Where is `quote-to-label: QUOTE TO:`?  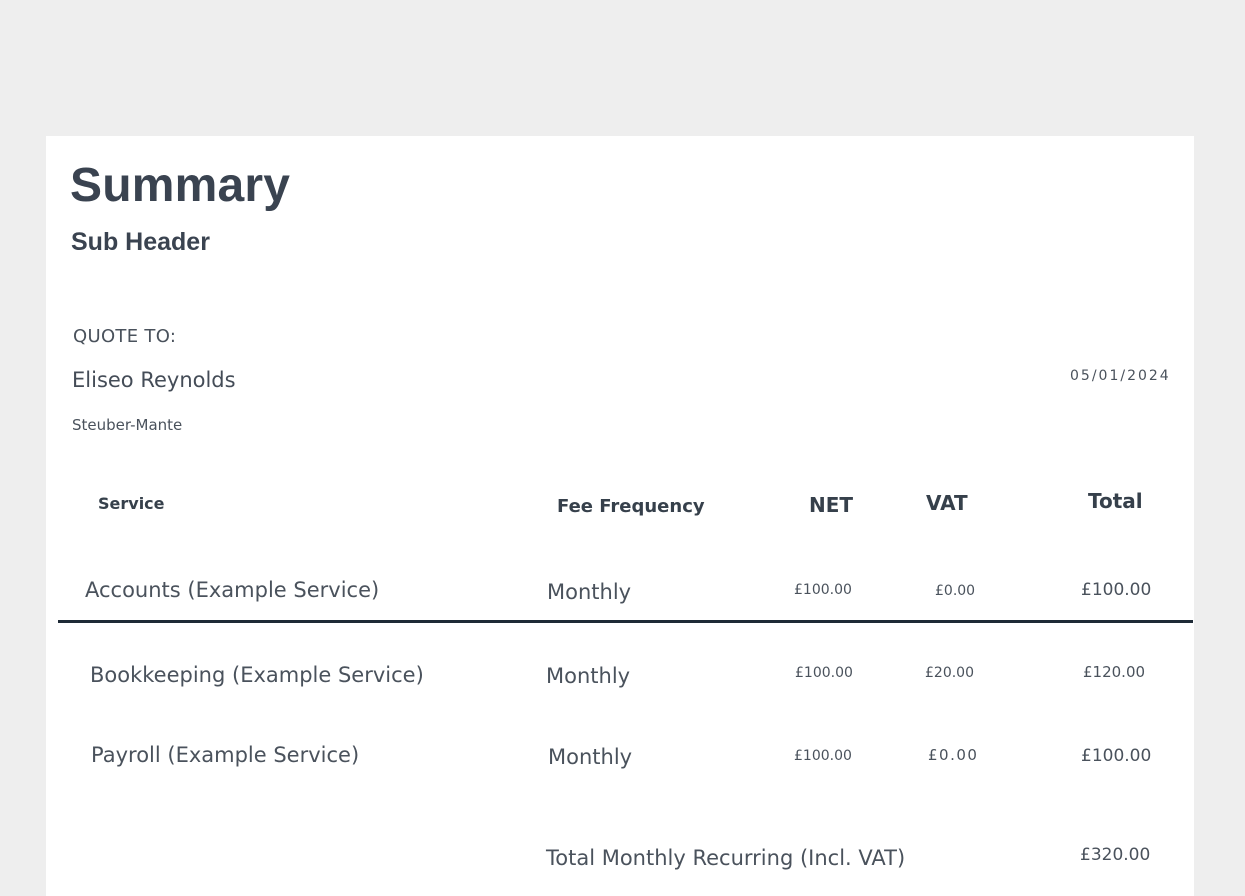
quote-to-label: QUOTE TO: is located at coordinates (125, 336).